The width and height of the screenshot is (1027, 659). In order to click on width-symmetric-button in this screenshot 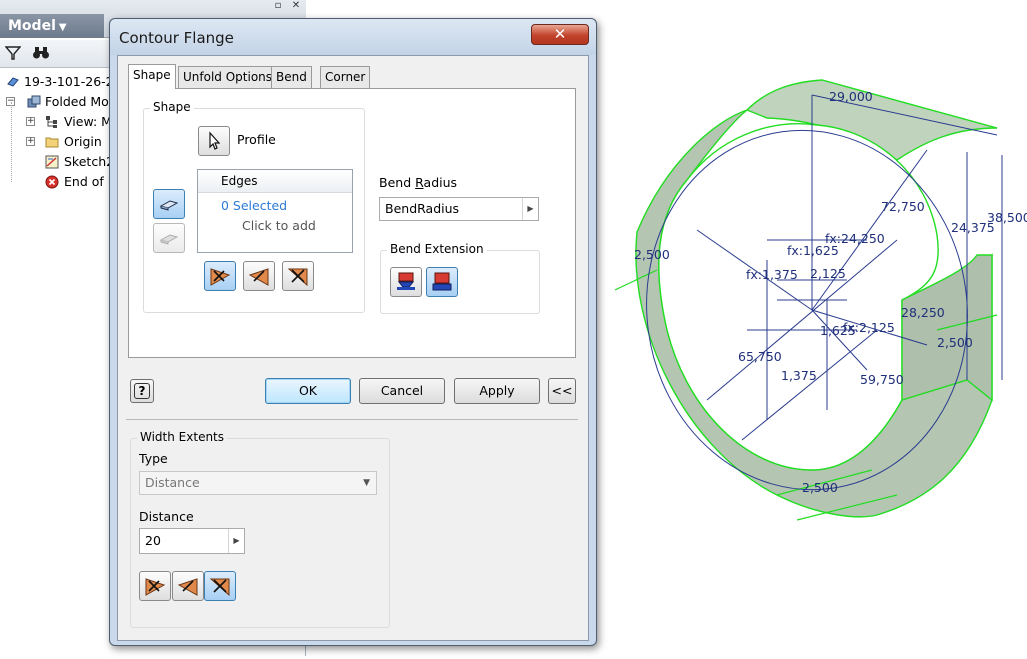, I will do `click(220, 586)`.